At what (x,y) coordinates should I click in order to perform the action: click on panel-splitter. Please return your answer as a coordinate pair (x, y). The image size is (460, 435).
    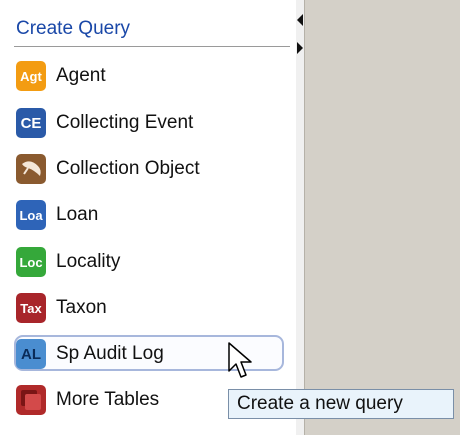
    Looking at the image, I should click on (300, 217).